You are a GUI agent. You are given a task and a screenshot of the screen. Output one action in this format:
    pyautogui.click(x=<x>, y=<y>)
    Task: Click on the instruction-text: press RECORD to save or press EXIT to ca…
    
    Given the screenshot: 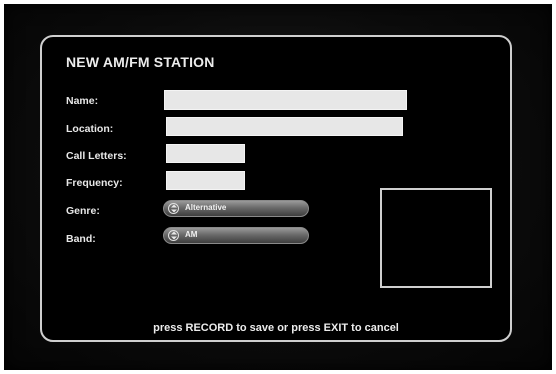 What is the action you would take?
    pyautogui.click(x=276, y=328)
    